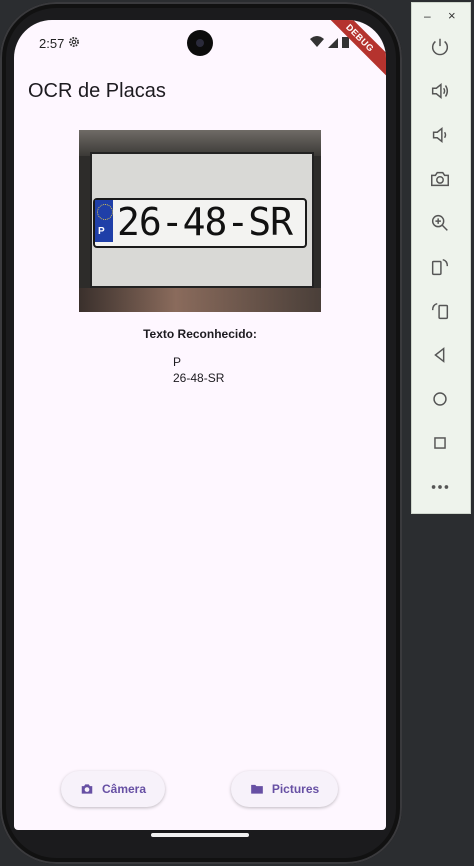  I want to click on recognized-line: P, so click(177, 362).